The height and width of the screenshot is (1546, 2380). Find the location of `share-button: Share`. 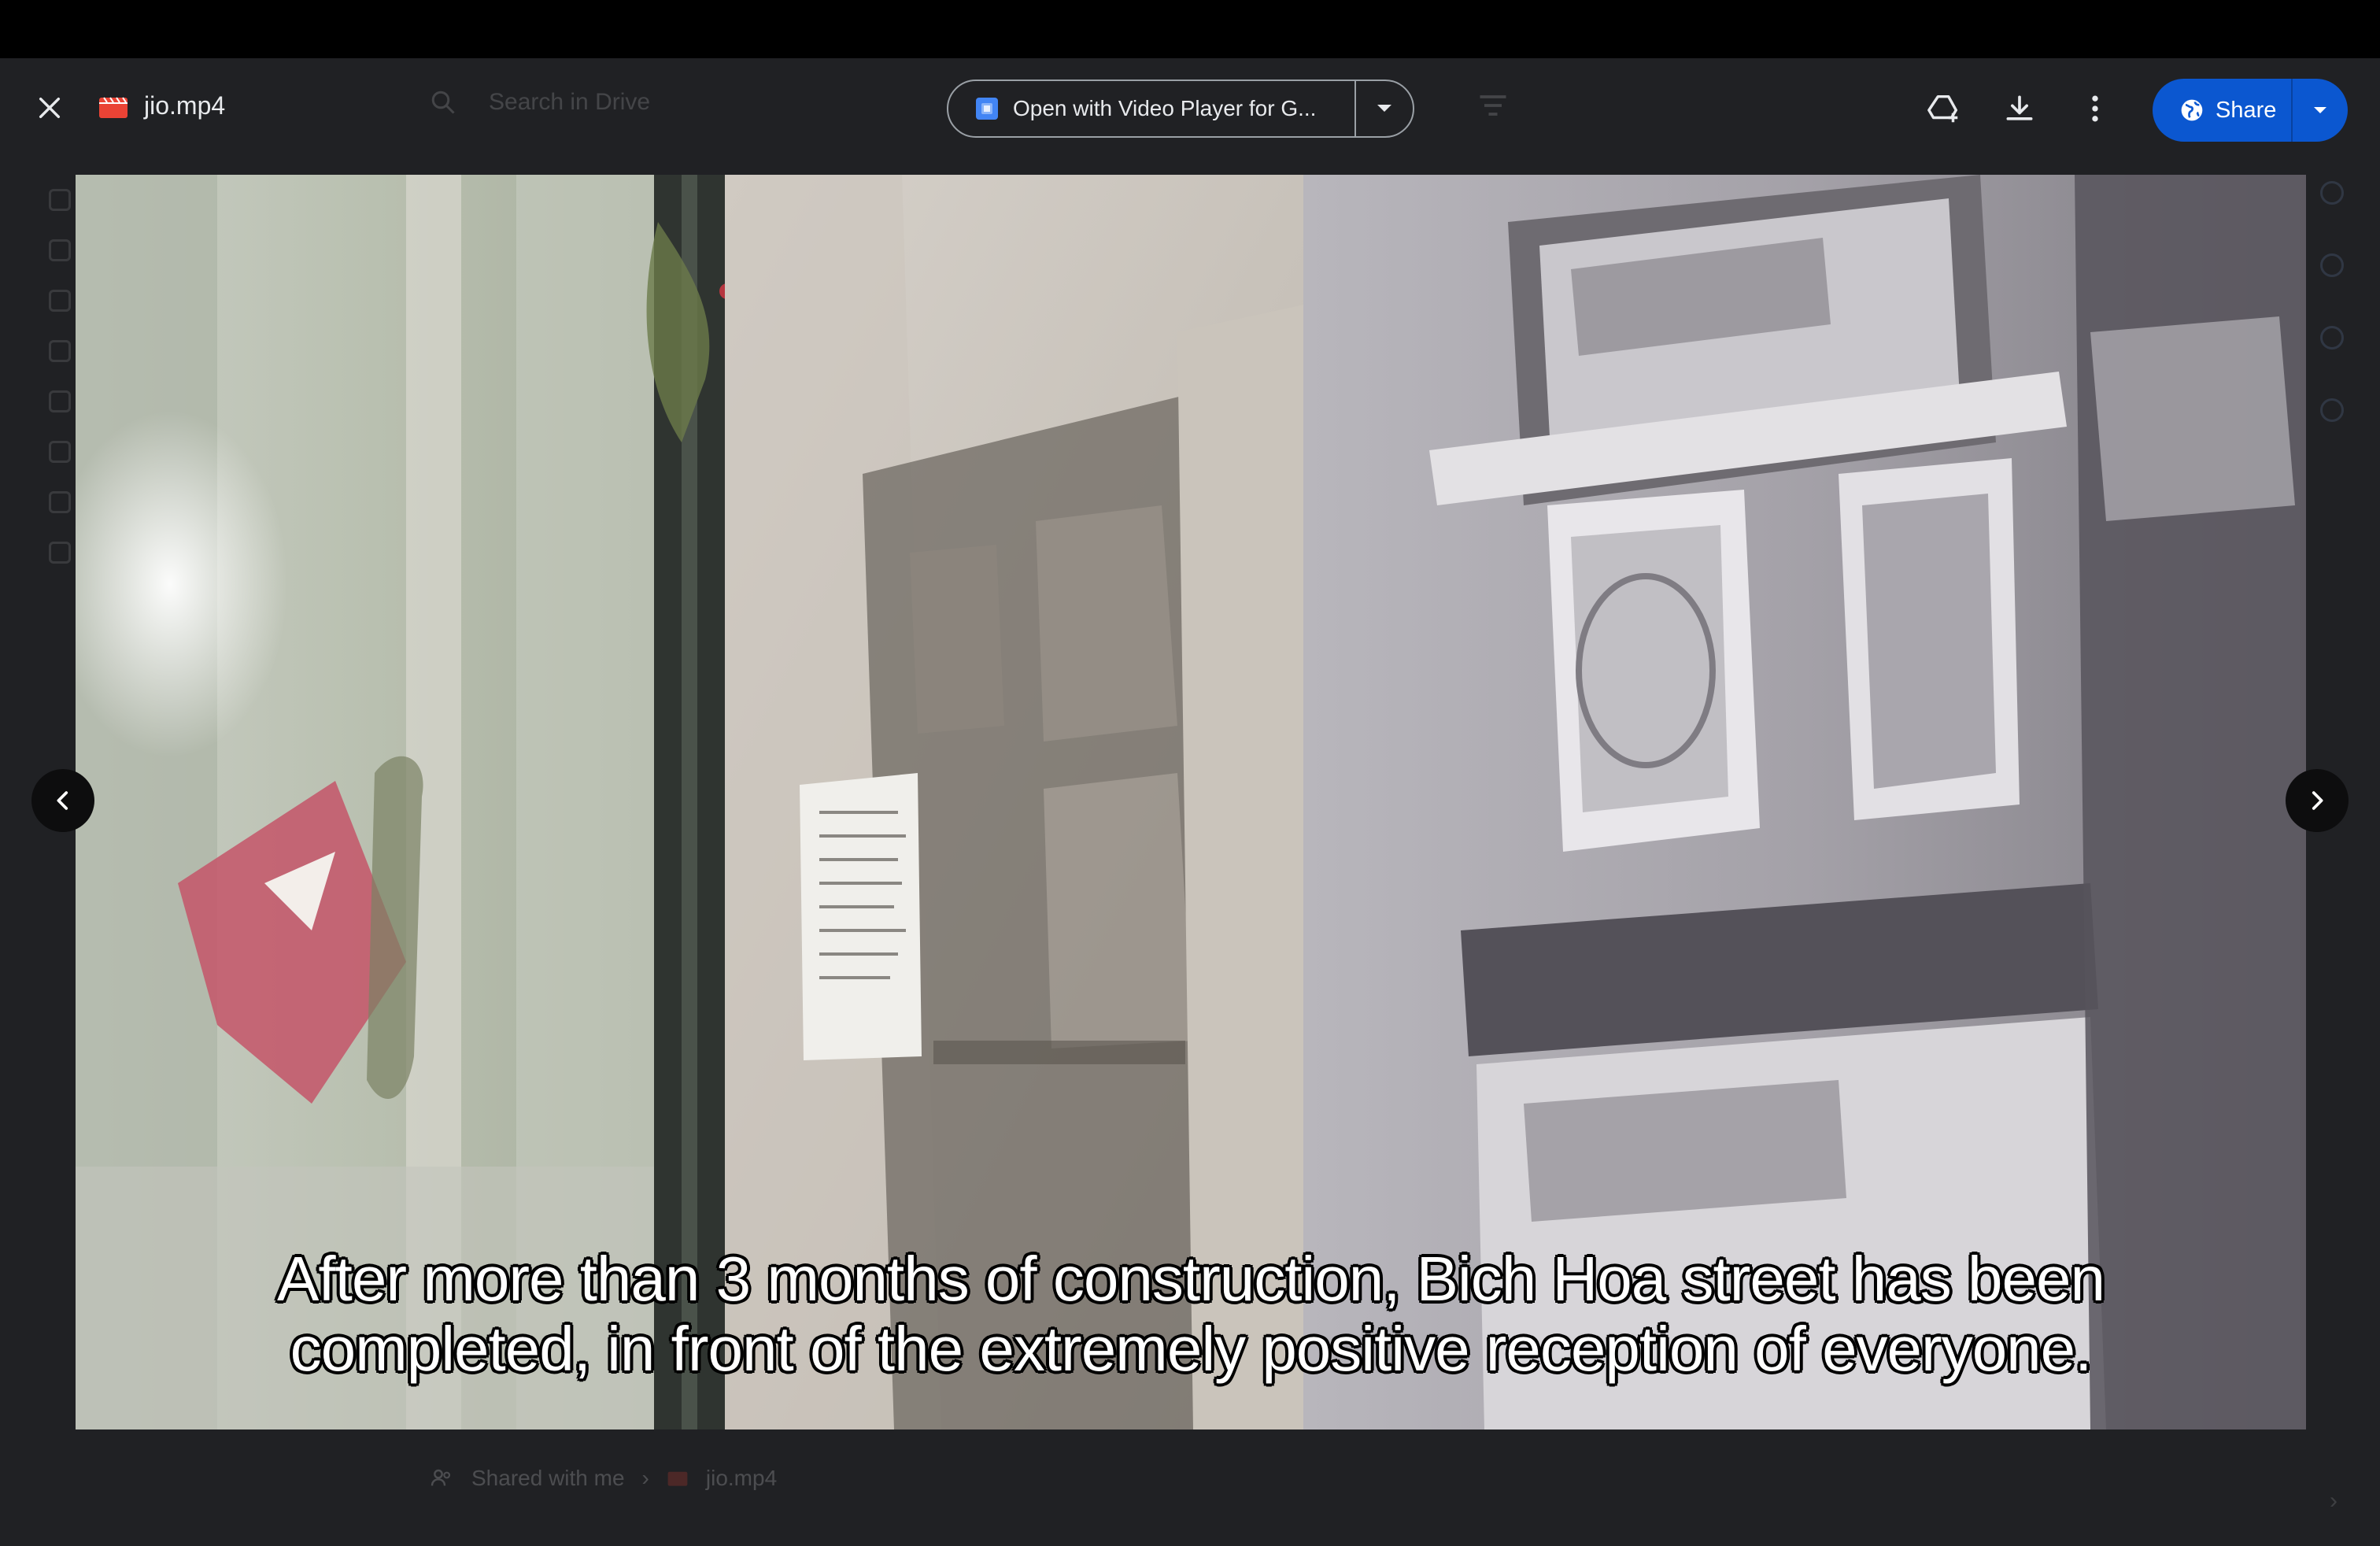

share-button: Share is located at coordinates (2222, 110).